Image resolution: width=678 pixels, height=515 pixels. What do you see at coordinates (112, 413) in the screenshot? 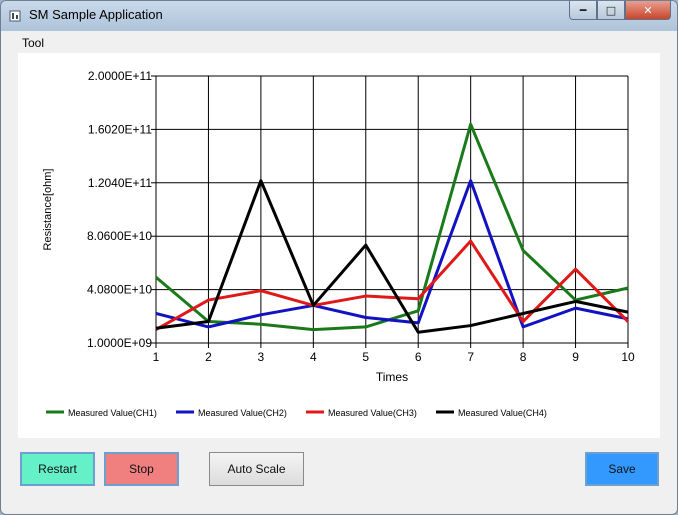
I see `legend-label-ch1: Measured Value(CH1)` at bounding box center [112, 413].